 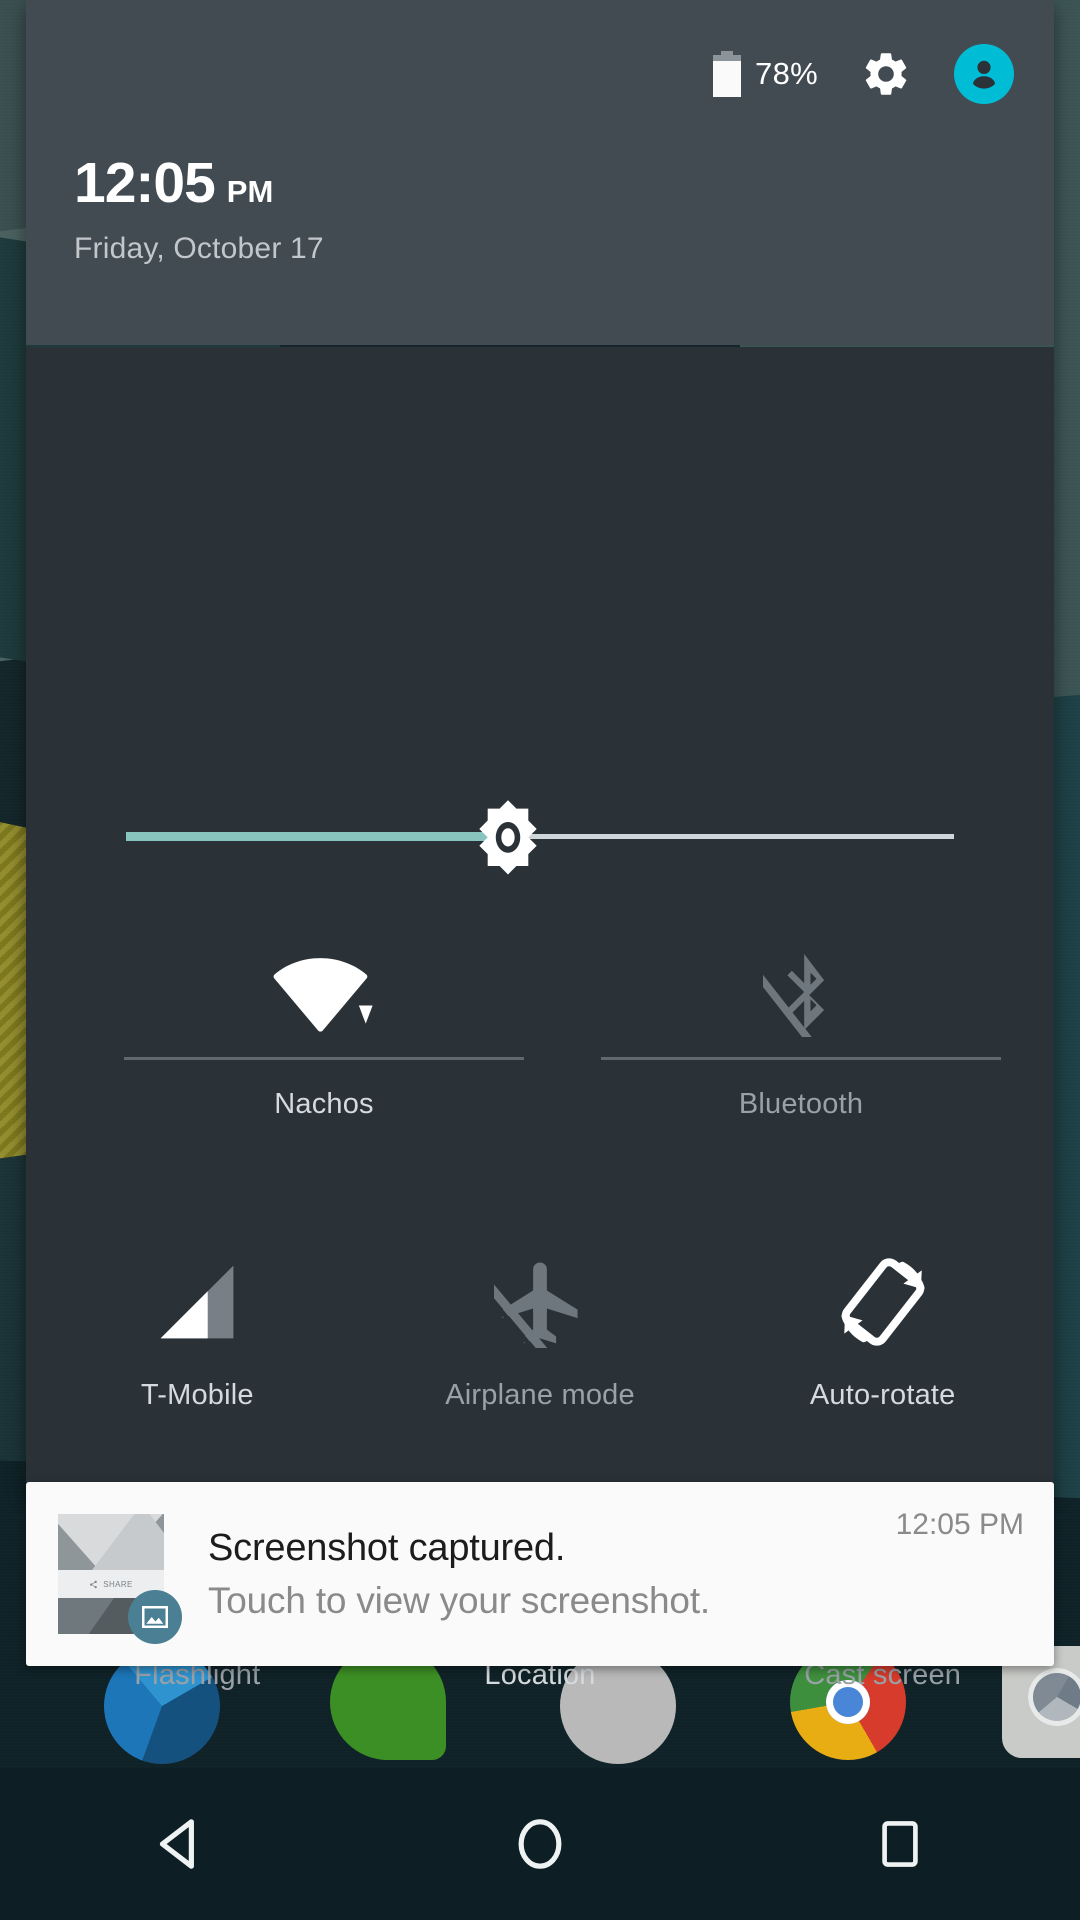 I want to click on notification-subtitle: Touch to view your screenshot., so click(x=459, y=1600).